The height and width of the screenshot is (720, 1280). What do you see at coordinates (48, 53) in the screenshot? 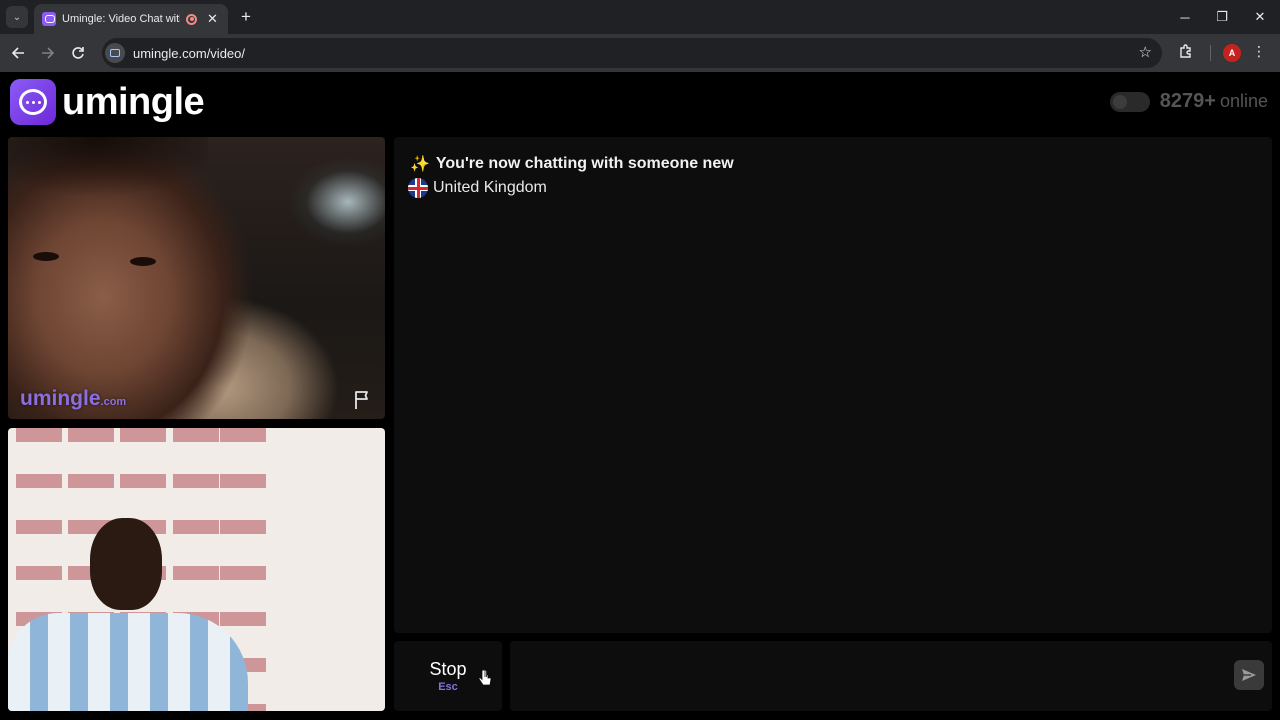
I see `forward-arrow-icon` at bounding box center [48, 53].